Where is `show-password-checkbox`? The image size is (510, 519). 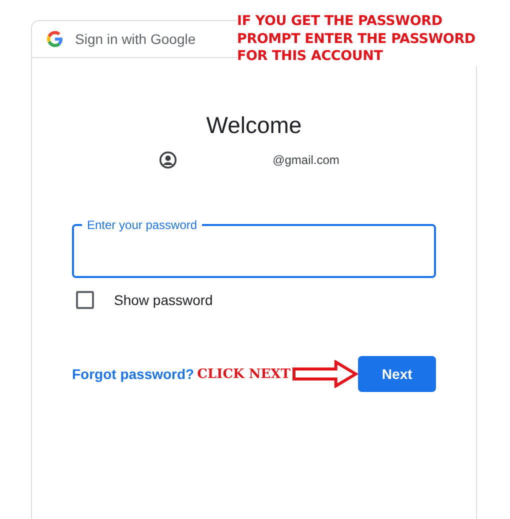 show-password-checkbox is located at coordinates (85, 300).